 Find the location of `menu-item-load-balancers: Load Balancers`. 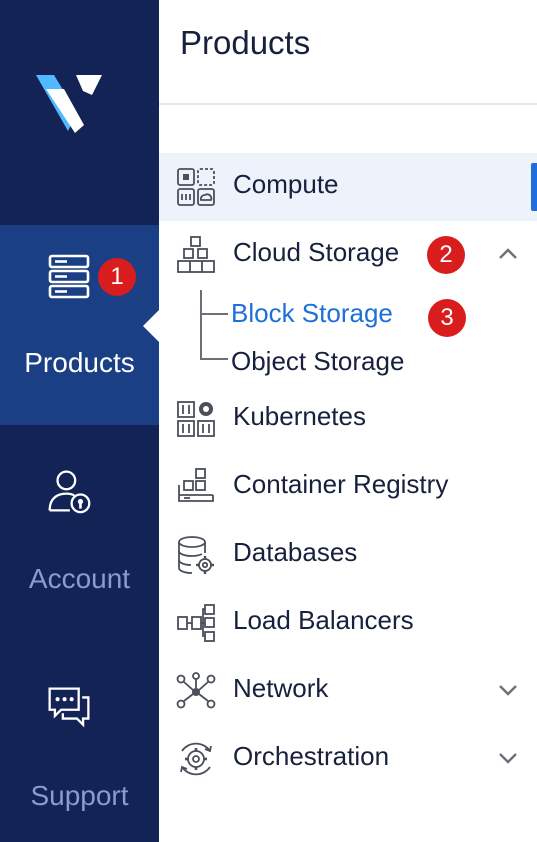

menu-item-load-balancers: Load Balancers is located at coordinates (348, 623).